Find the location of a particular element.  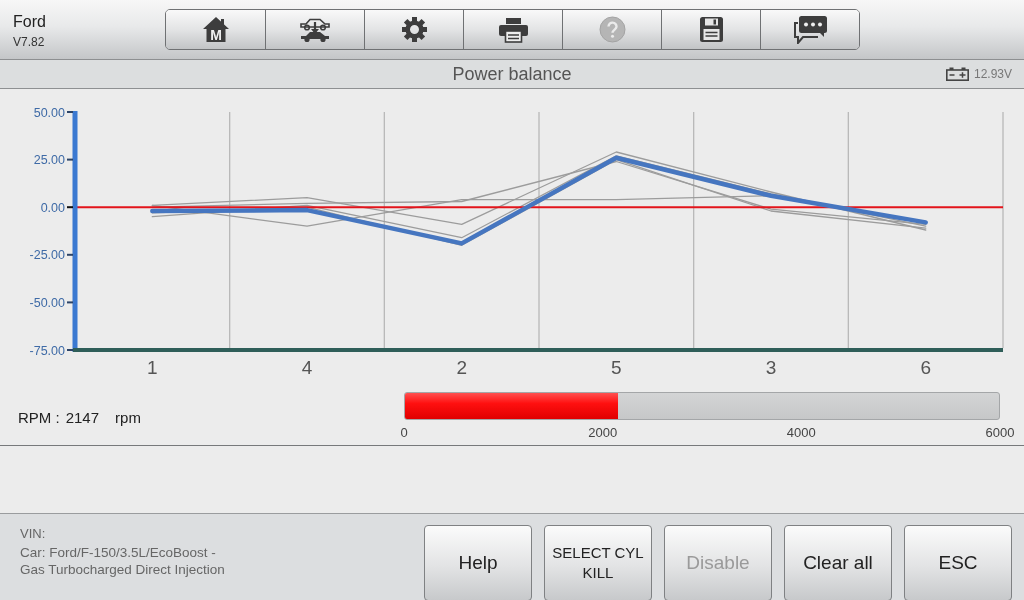

rpm-value: 2147 is located at coordinates (82, 417).